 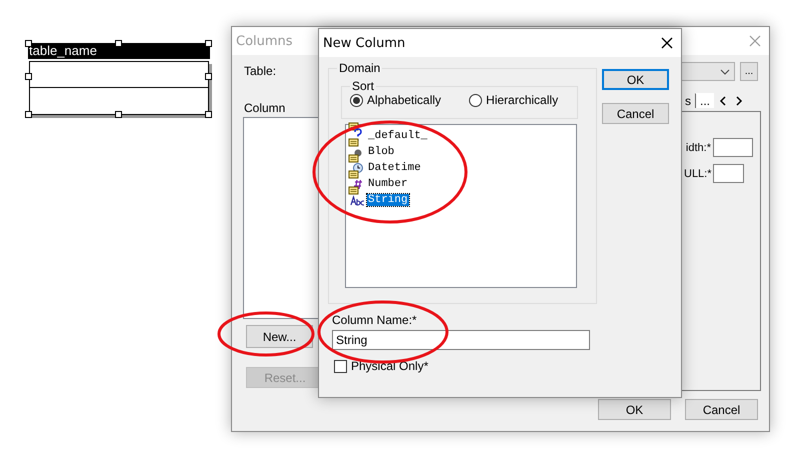 I want to click on sort-radio: Hierarchically, so click(x=513, y=100).